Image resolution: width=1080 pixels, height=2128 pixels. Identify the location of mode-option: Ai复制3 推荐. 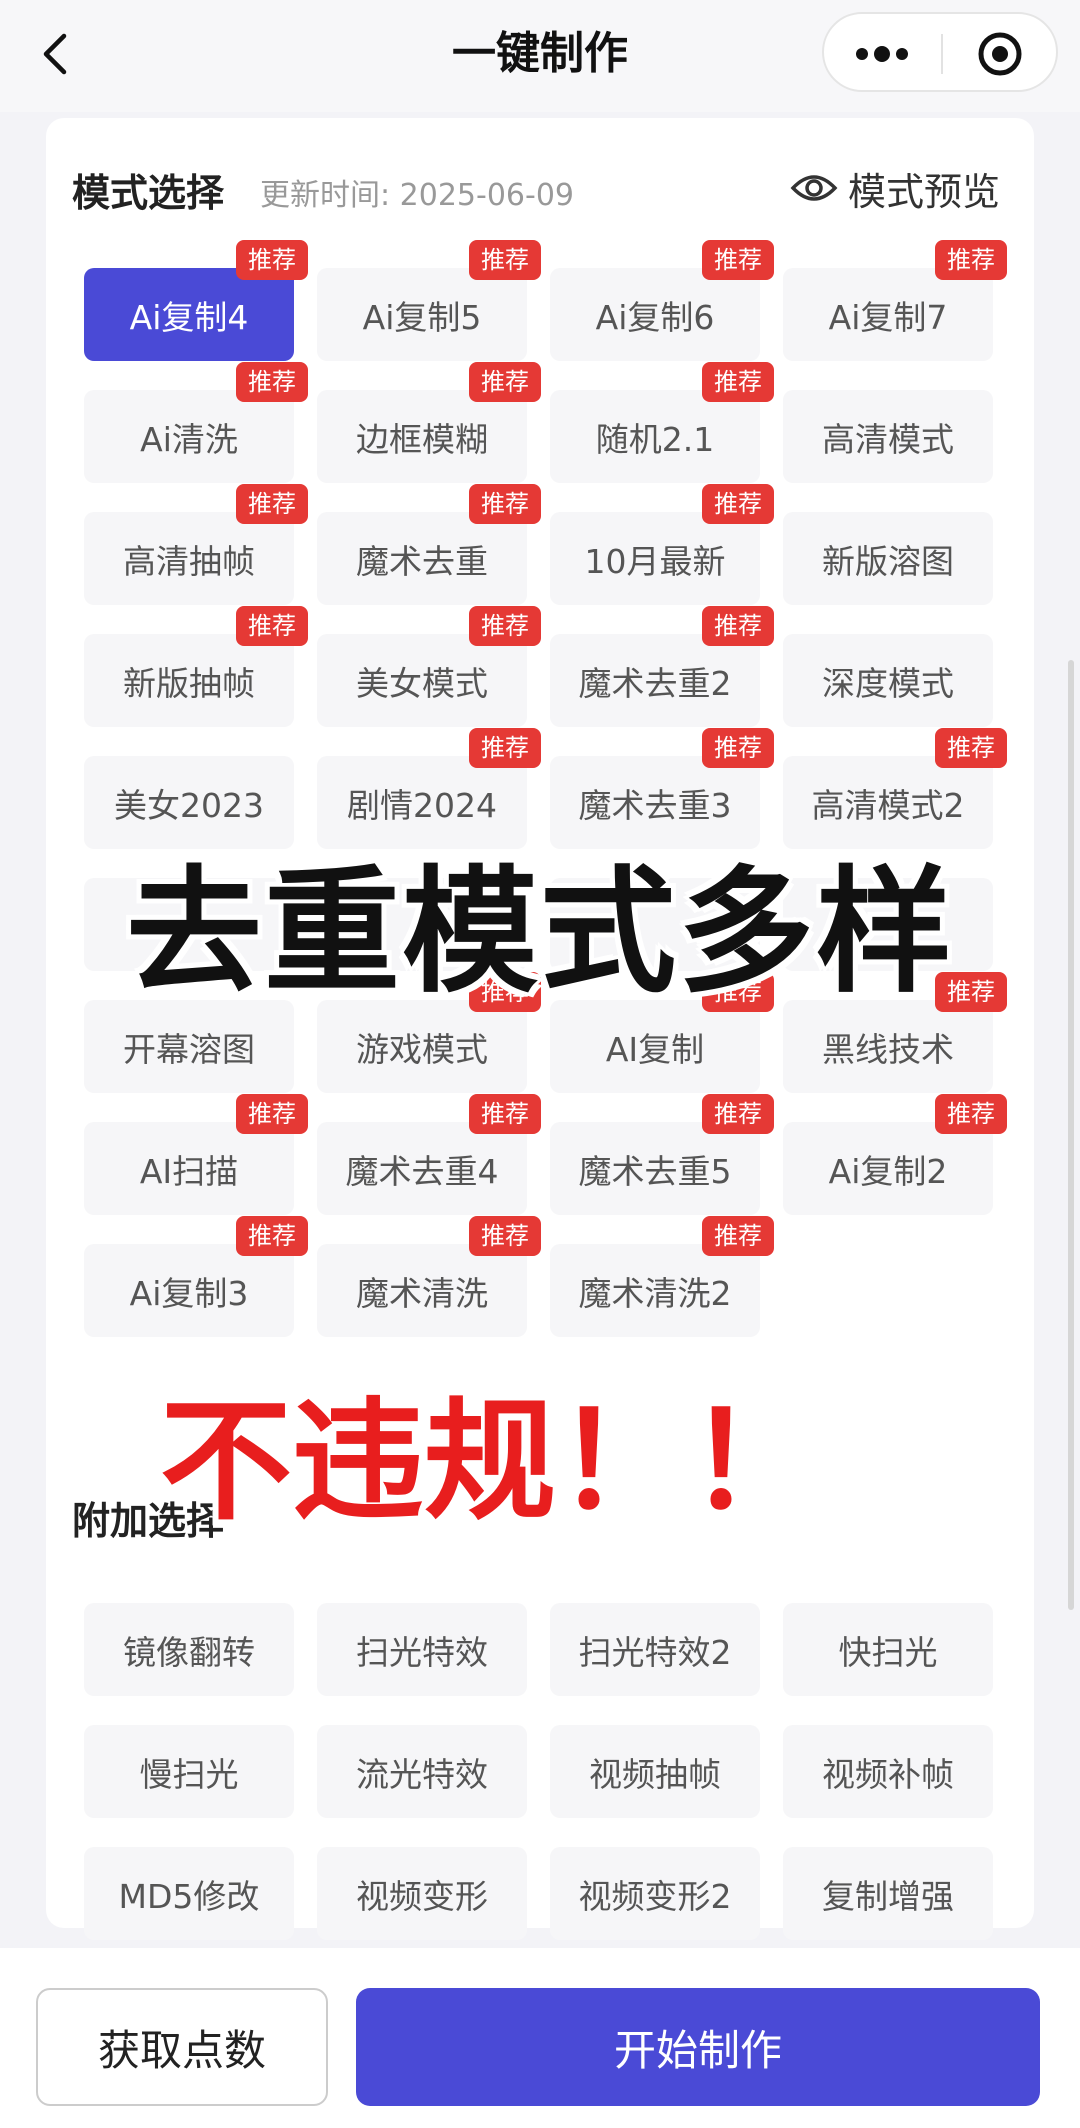
(196, 1276).